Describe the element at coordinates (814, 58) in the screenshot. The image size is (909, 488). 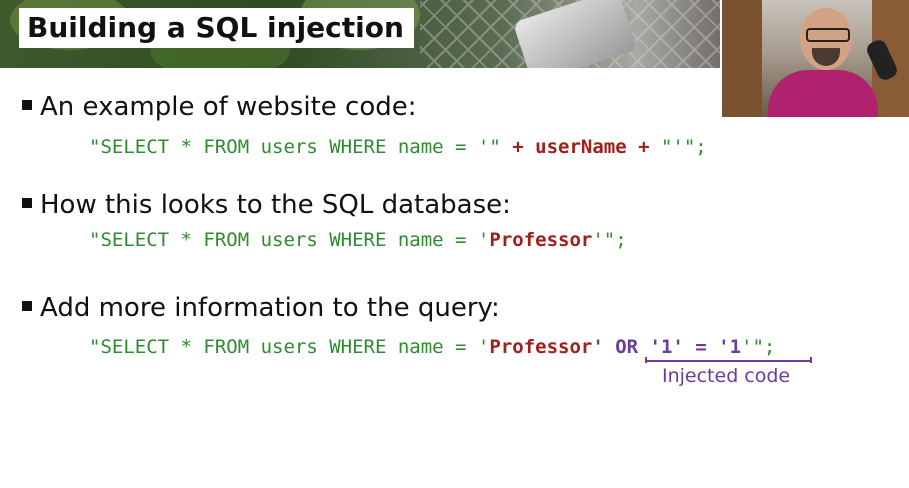
I see `presenter-webcam` at that location.